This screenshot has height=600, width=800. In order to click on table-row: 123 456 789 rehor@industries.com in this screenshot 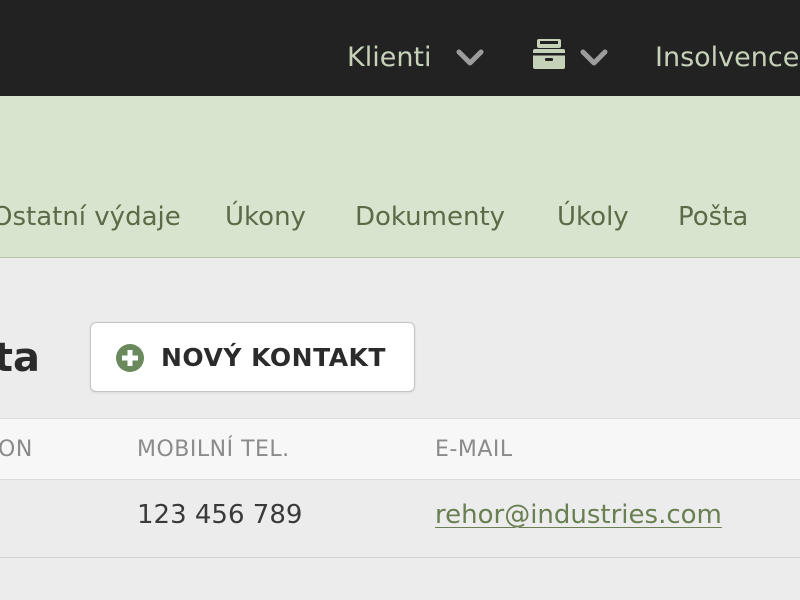, I will do `click(400, 519)`.